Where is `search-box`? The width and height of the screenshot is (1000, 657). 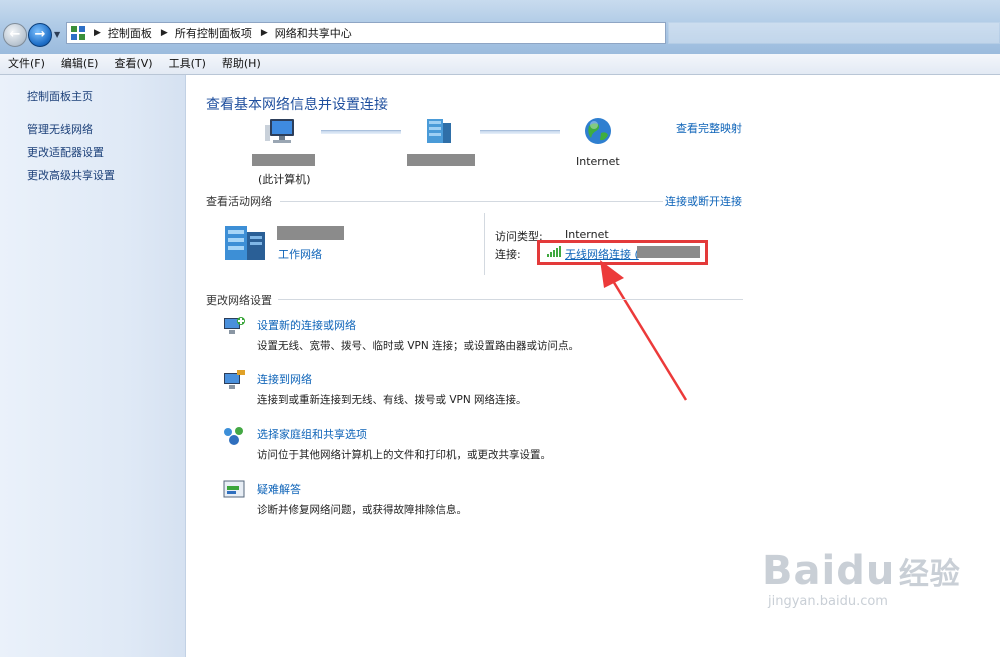 search-box is located at coordinates (834, 33).